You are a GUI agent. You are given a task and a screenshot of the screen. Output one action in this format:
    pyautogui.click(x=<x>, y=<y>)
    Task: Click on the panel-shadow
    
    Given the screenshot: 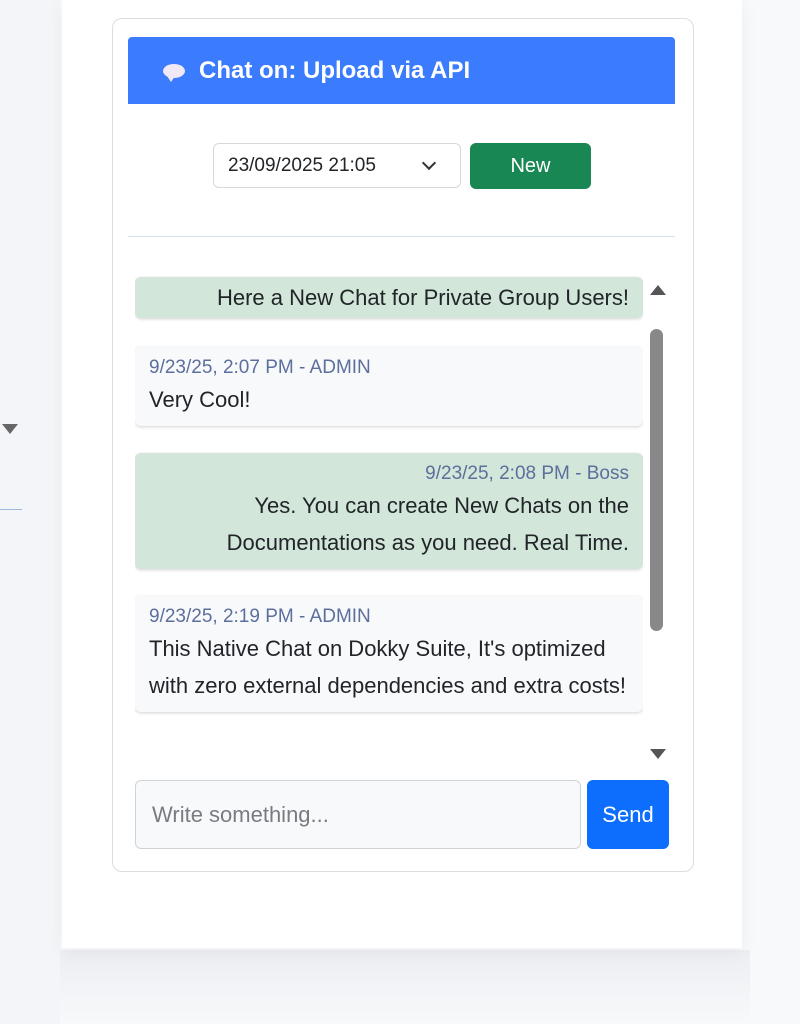 What is the action you would take?
    pyautogui.click(x=405, y=987)
    